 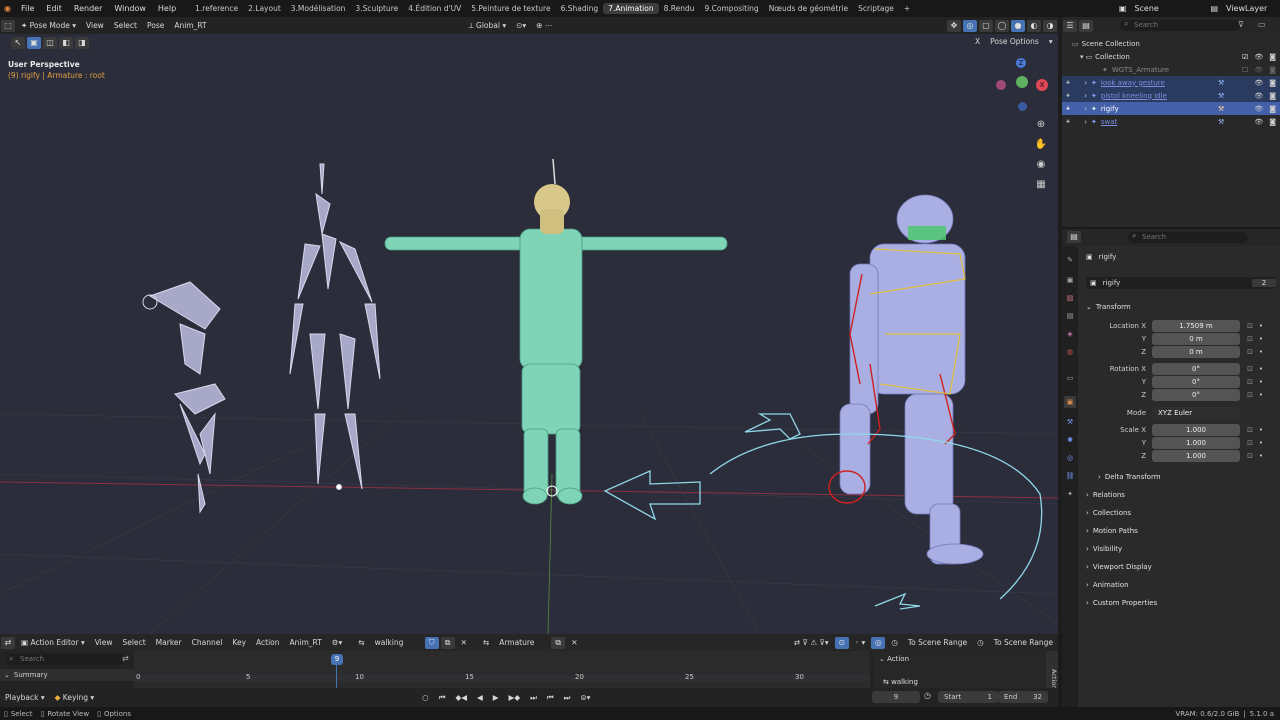 I want to click on sync-icon: ⊜▾, so click(x=585, y=697).